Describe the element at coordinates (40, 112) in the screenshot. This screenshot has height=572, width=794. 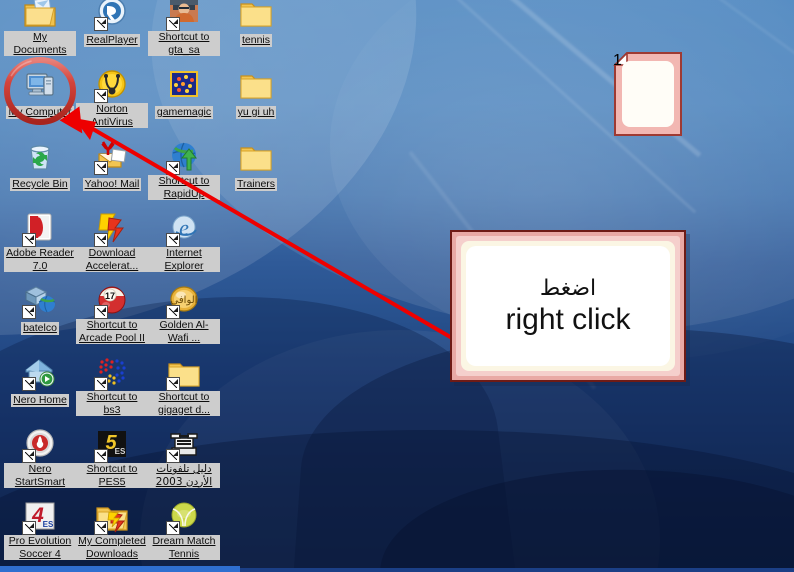
I see `desktop-icon-label: My Computer` at that location.